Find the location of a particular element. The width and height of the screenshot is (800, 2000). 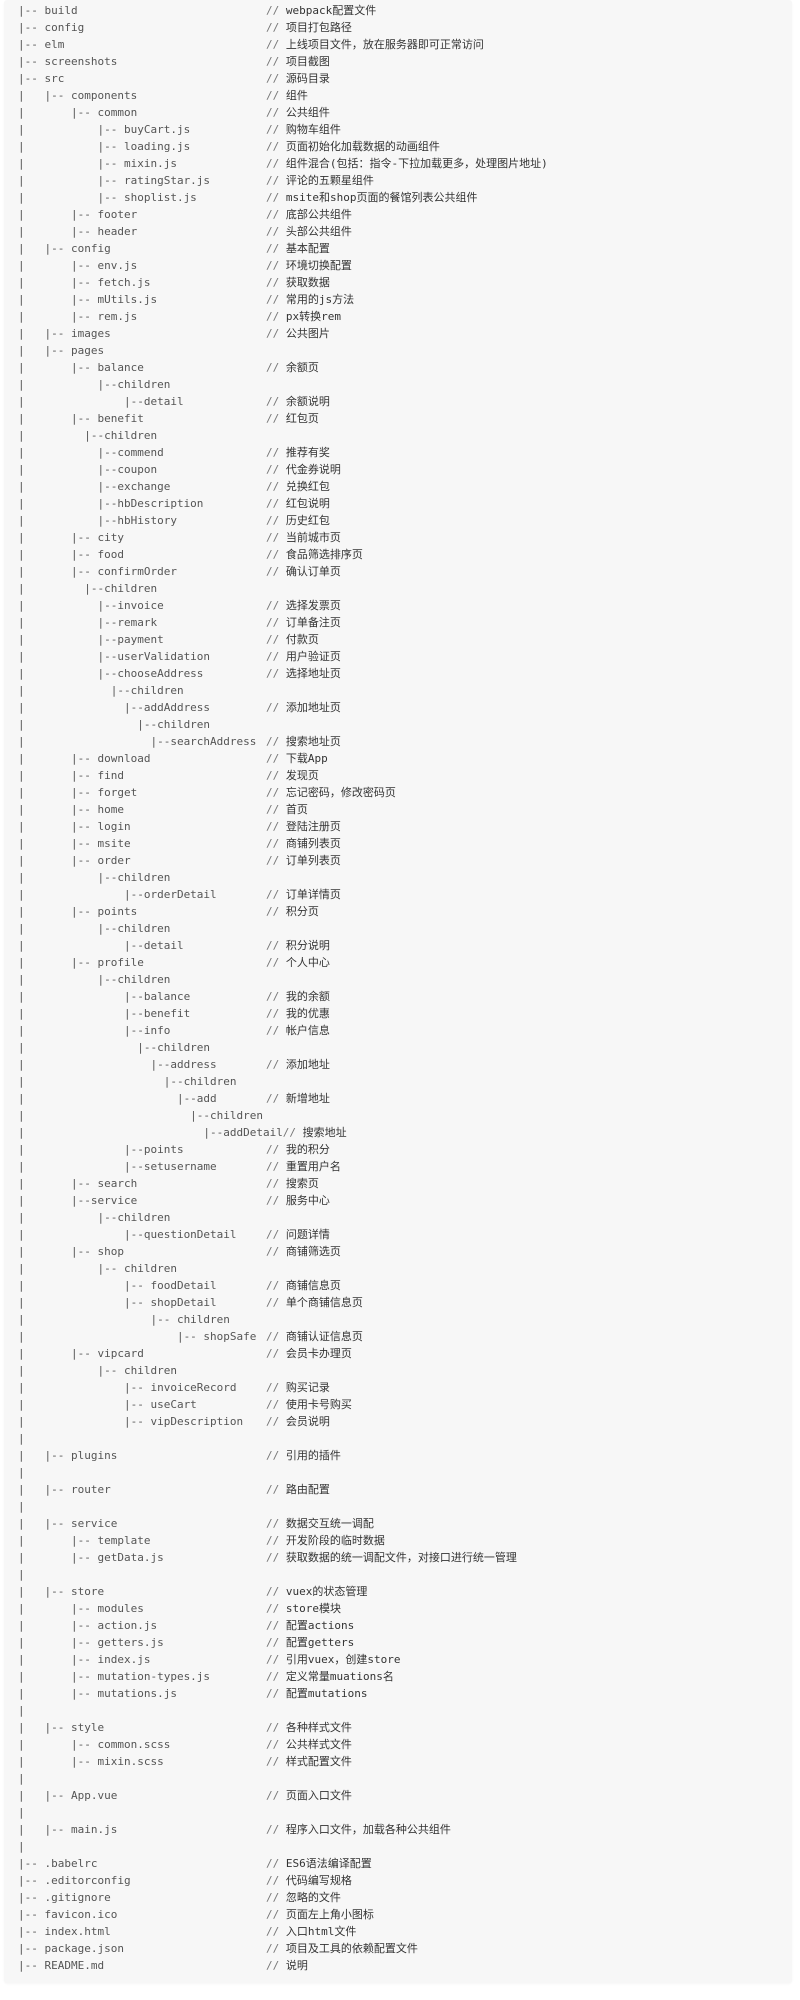

tree-comment: // 商铺列表页 is located at coordinates (303, 843).